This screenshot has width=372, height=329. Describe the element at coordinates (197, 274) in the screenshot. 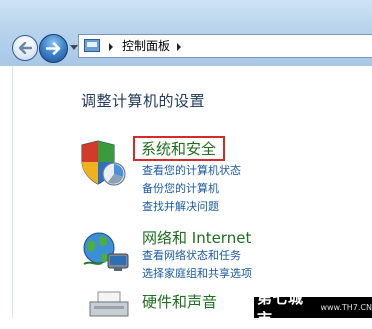

I see `link-homegroup-sharing: 选择家庭组和共享选项` at that location.